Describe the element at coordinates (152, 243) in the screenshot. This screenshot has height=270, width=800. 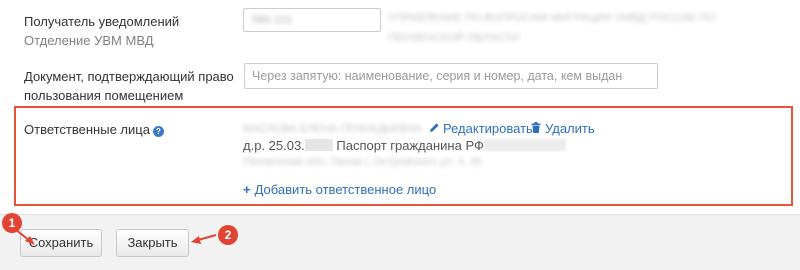
I see `close-button: Закрыть` at that location.